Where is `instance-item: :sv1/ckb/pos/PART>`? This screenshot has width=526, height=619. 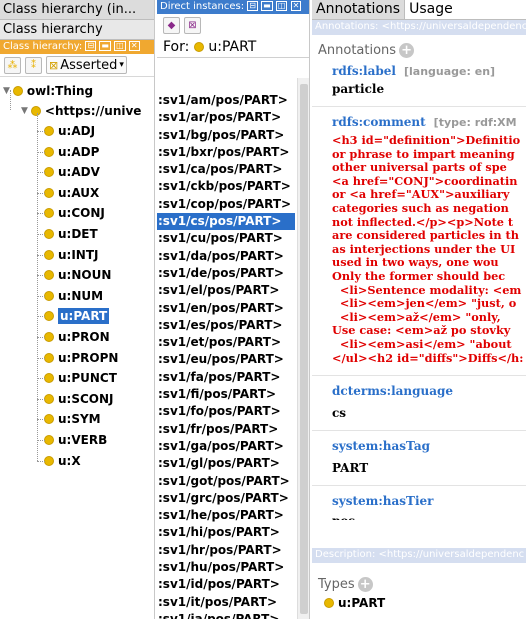 instance-item: :sv1/ckb/pos/PART> is located at coordinates (226, 186).